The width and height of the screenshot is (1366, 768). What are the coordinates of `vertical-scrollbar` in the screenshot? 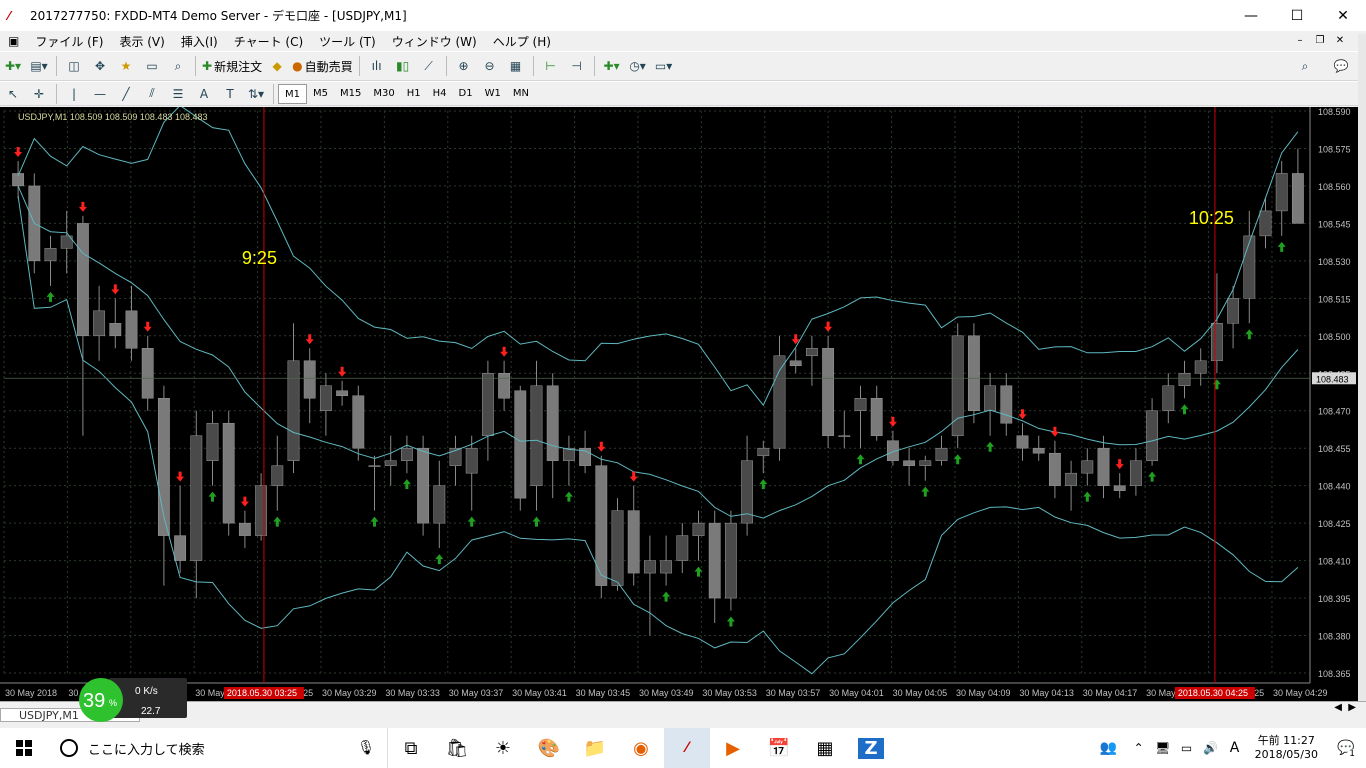 It's located at (1362, 370).